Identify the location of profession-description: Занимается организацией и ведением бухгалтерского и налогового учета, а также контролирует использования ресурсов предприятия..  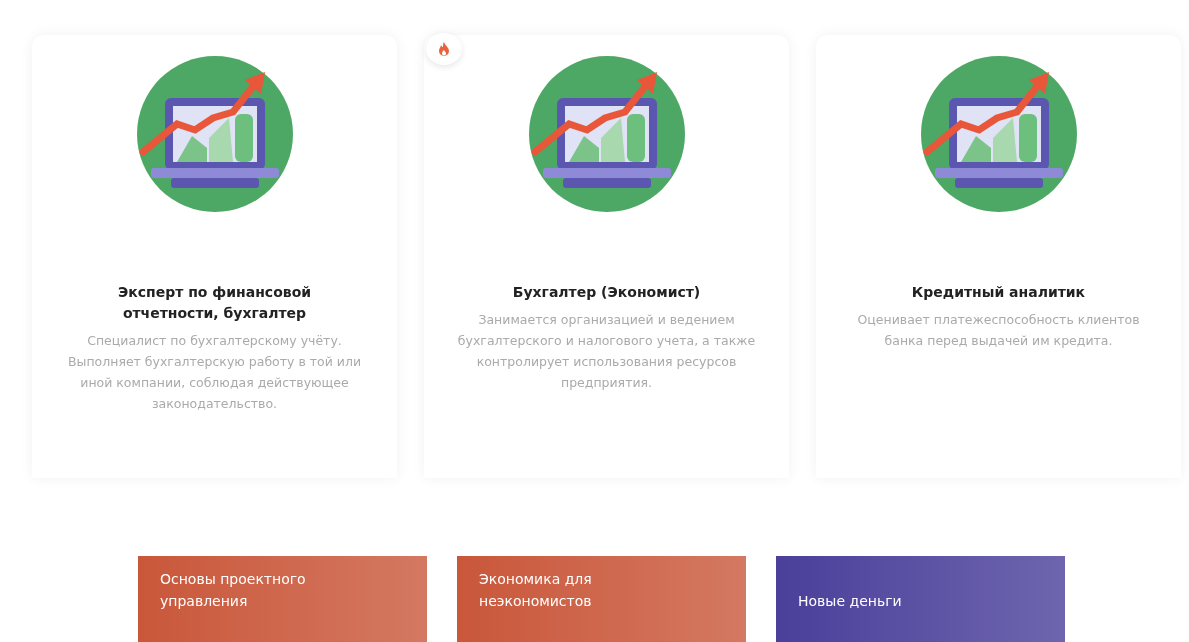
(606, 351).